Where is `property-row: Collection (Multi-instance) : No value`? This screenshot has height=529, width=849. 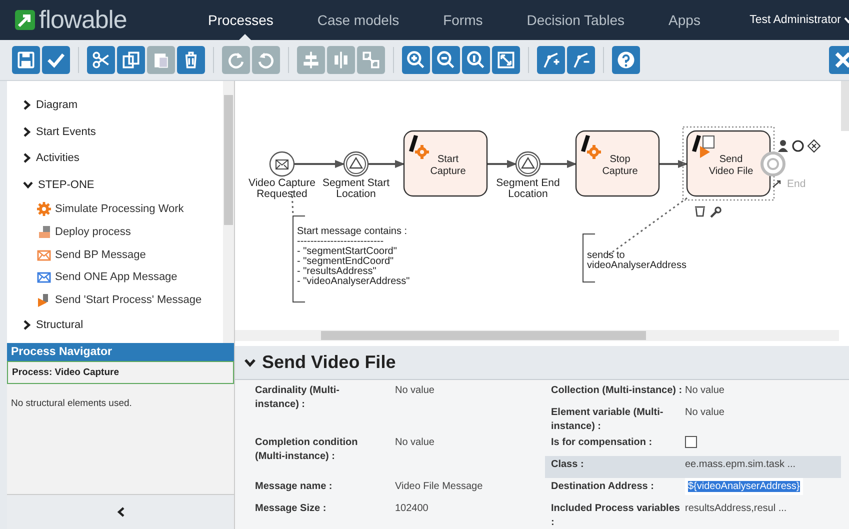 property-row: Collection (Multi-instance) : No value is located at coordinates (693, 393).